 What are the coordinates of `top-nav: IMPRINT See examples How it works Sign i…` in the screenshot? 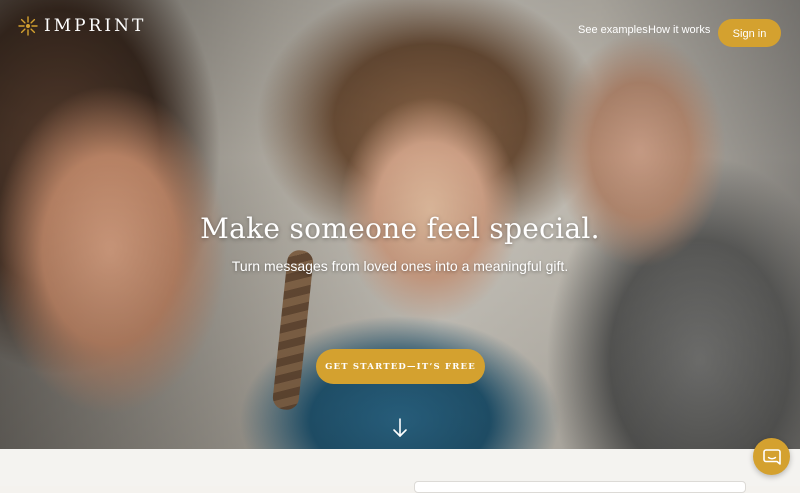 It's located at (400, 30).